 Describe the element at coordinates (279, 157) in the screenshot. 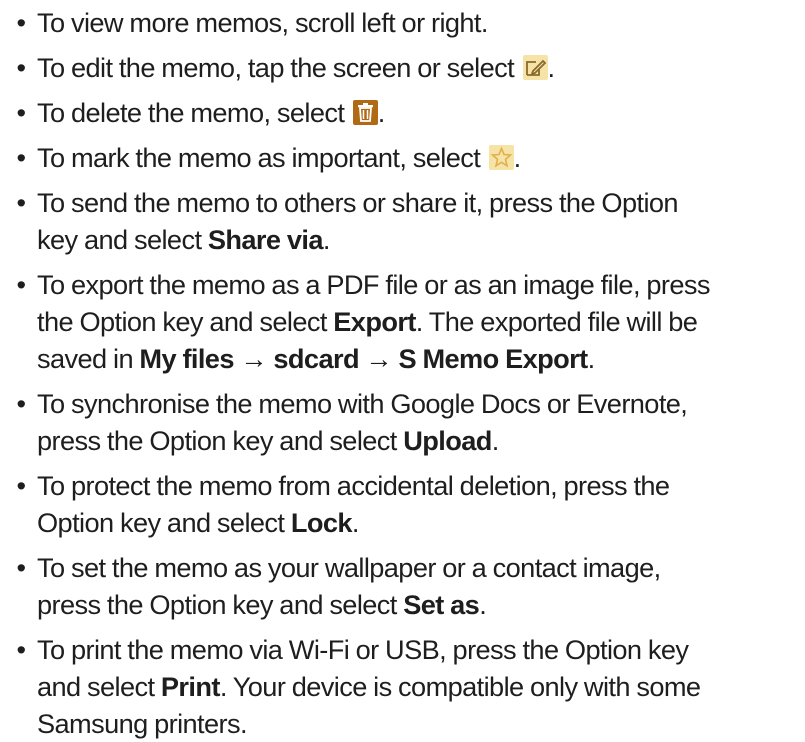

I see `item-text: To mark the memo as important, select .` at that location.